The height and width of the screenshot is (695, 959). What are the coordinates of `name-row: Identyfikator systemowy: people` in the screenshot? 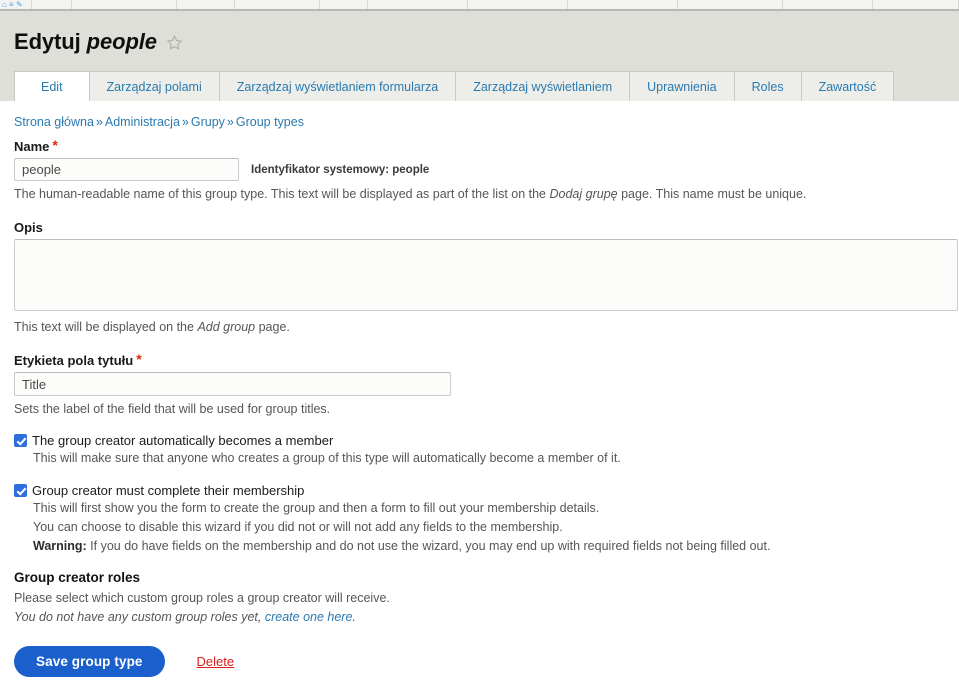 It's located at (479, 169).